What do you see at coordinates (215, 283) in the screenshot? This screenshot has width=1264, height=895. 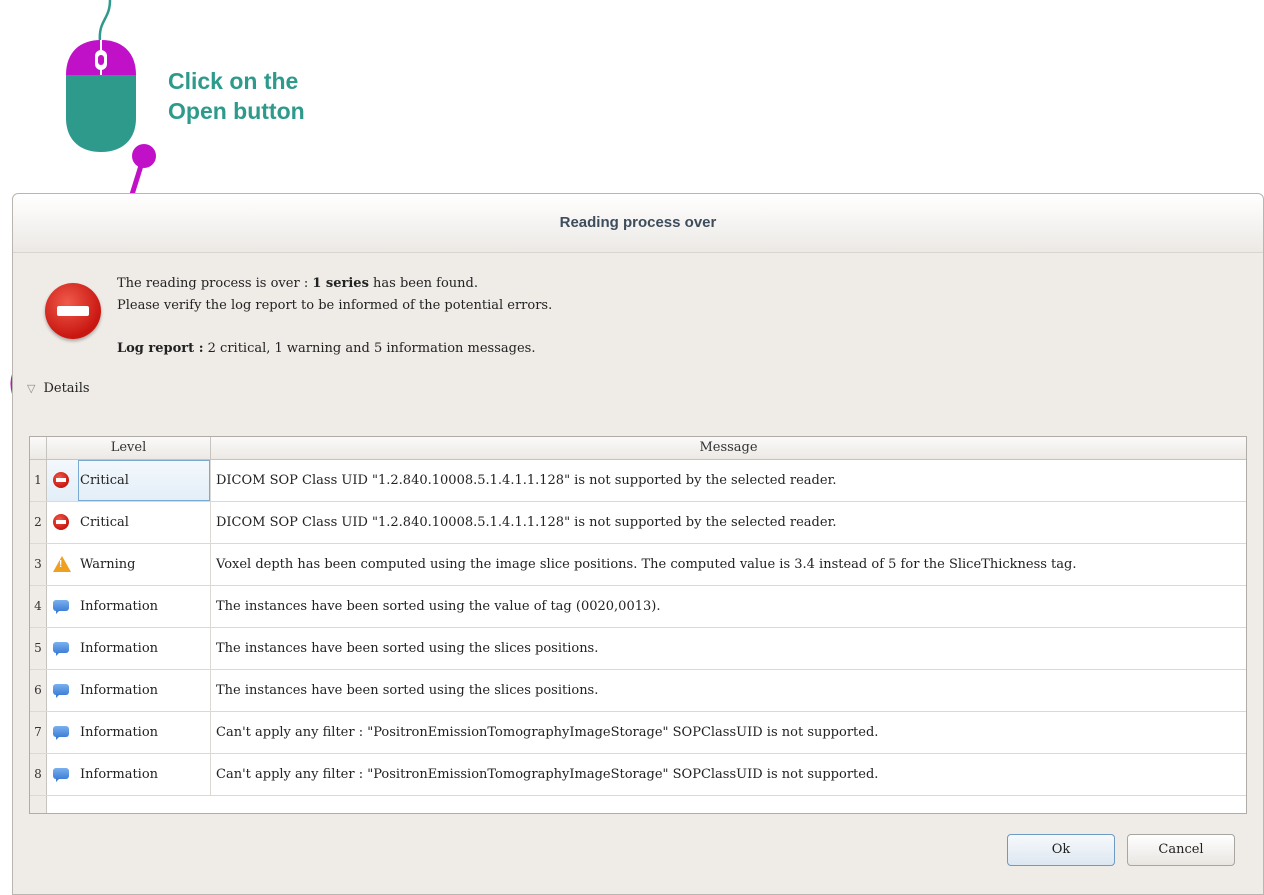 I see `summary-prefix: The reading process is over :` at bounding box center [215, 283].